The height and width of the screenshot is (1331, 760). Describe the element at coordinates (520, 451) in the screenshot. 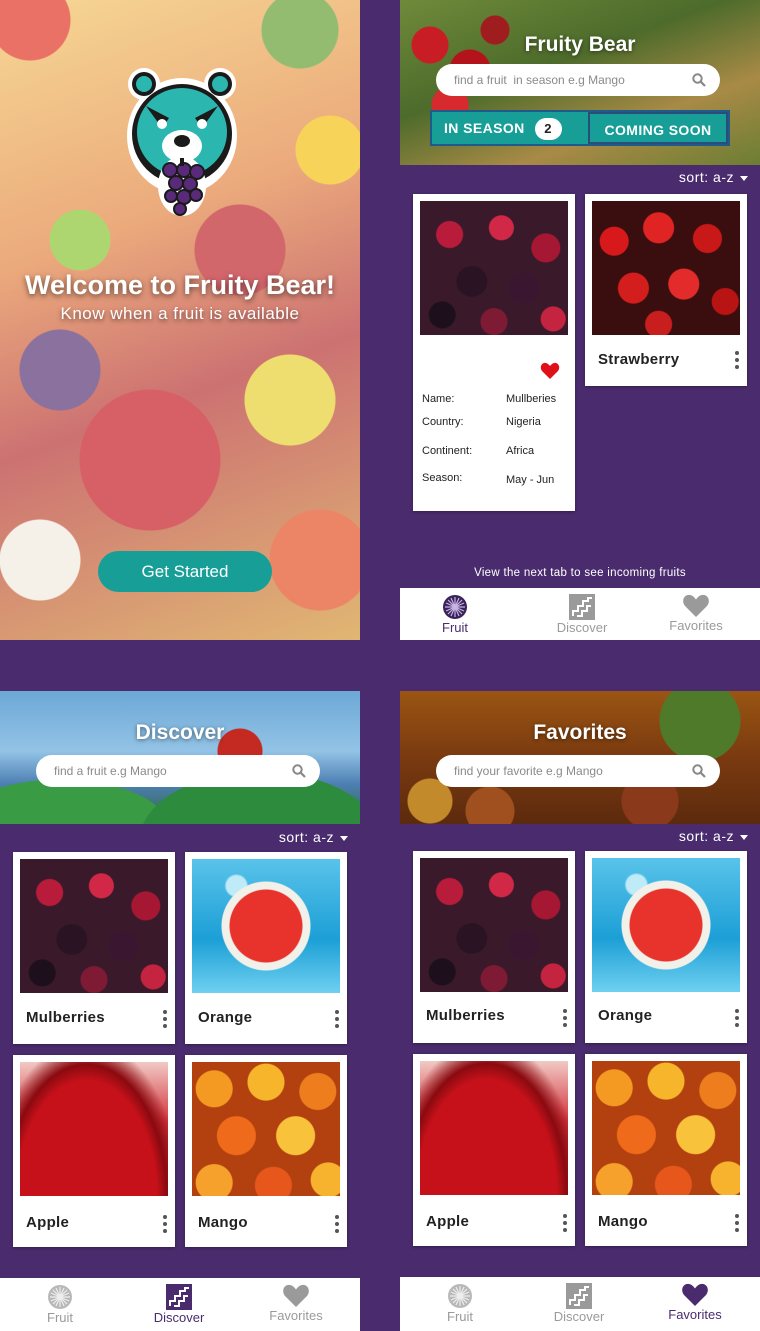

I see `continent-value: Africa` at that location.